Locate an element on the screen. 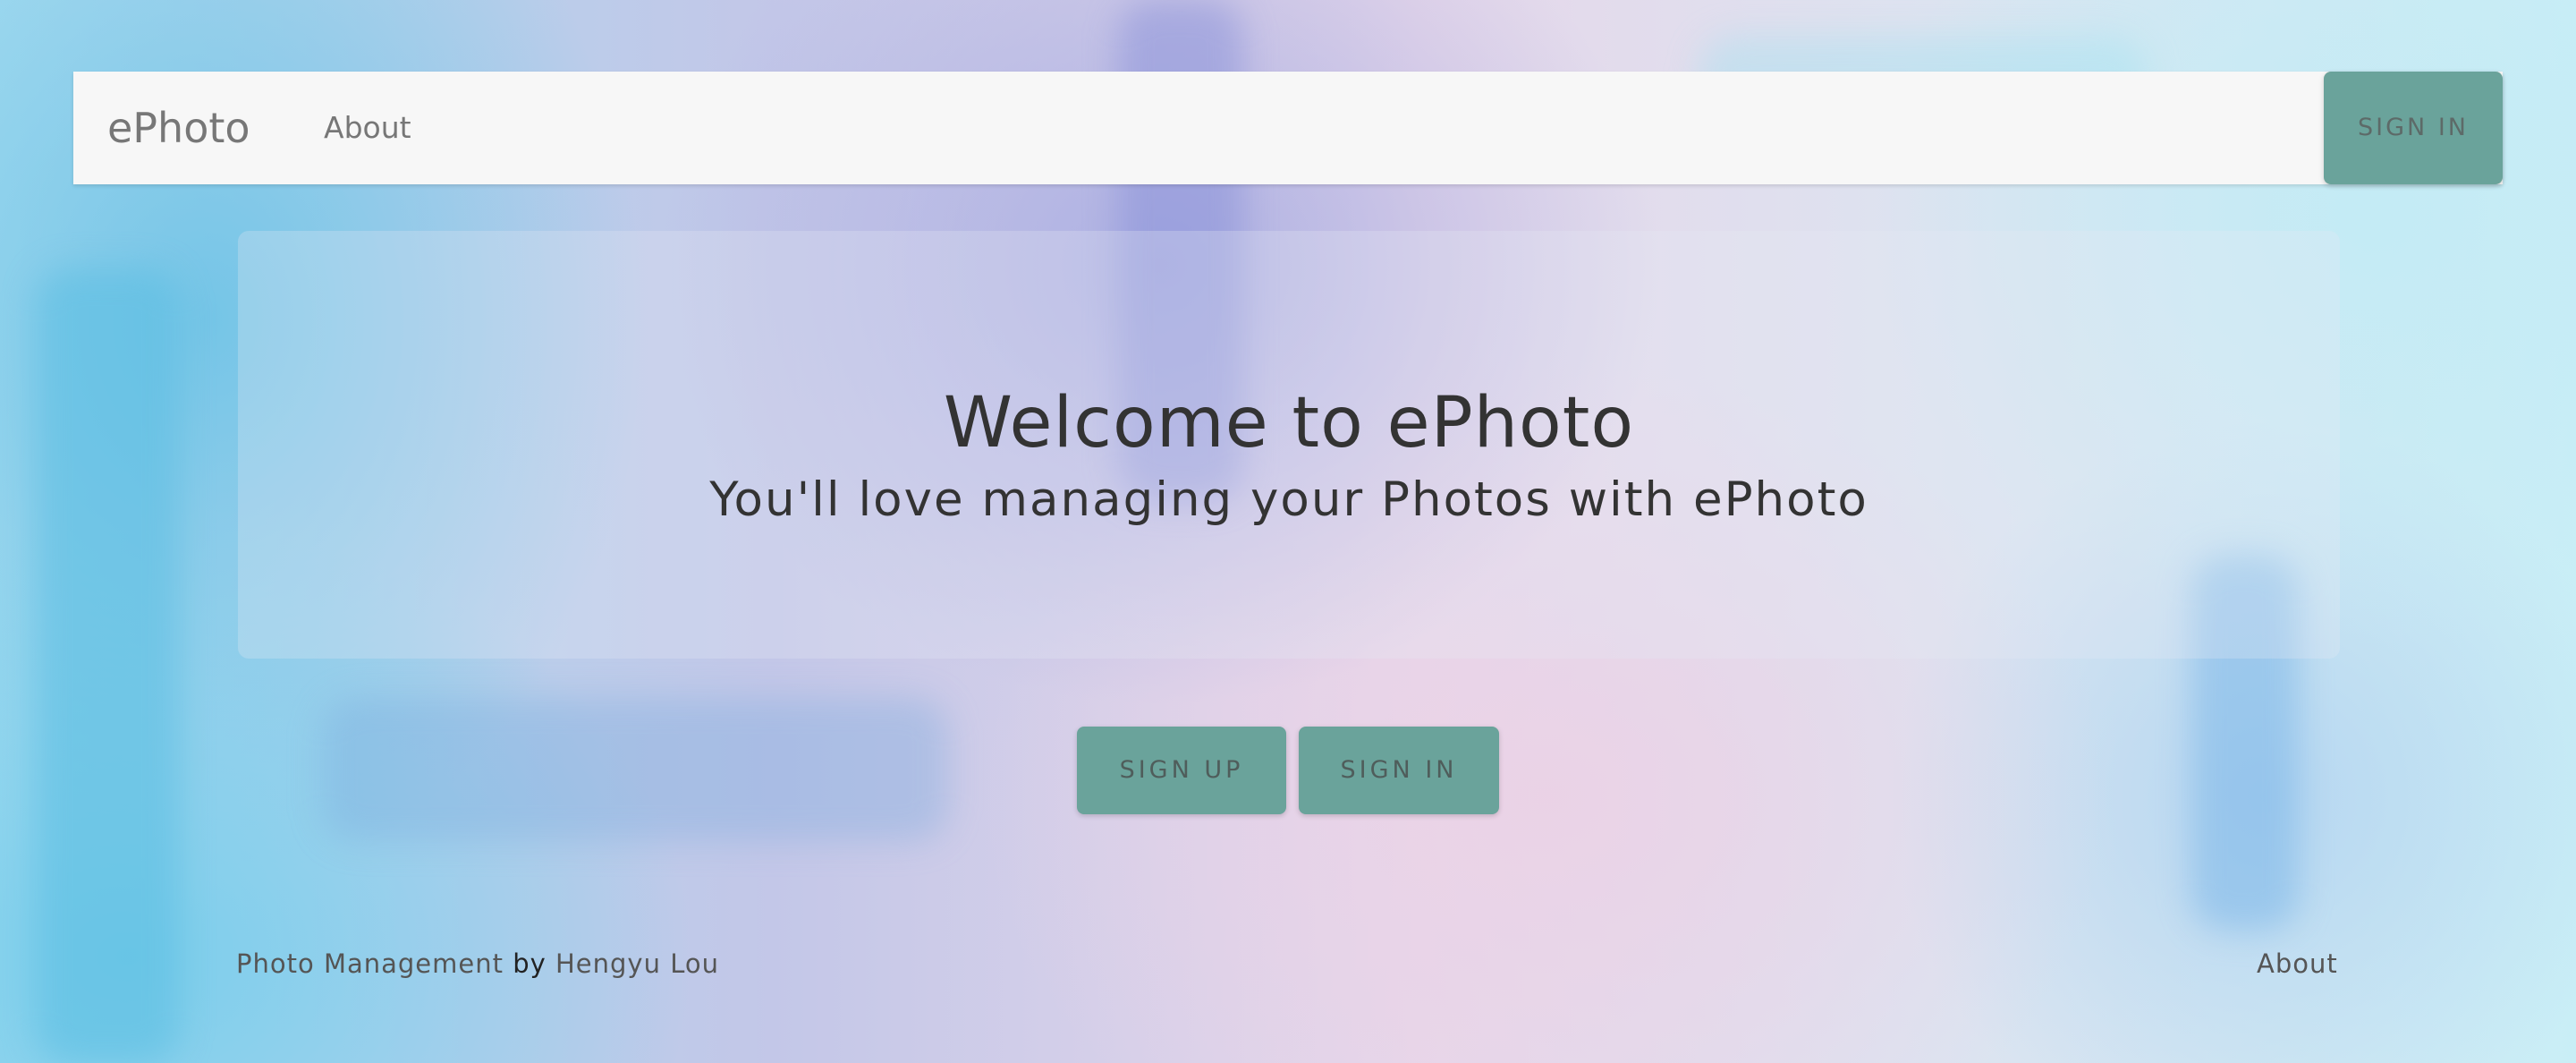 The image size is (2576, 1063). top-navbar: ePhoto About is located at coordinates (1288, 128).